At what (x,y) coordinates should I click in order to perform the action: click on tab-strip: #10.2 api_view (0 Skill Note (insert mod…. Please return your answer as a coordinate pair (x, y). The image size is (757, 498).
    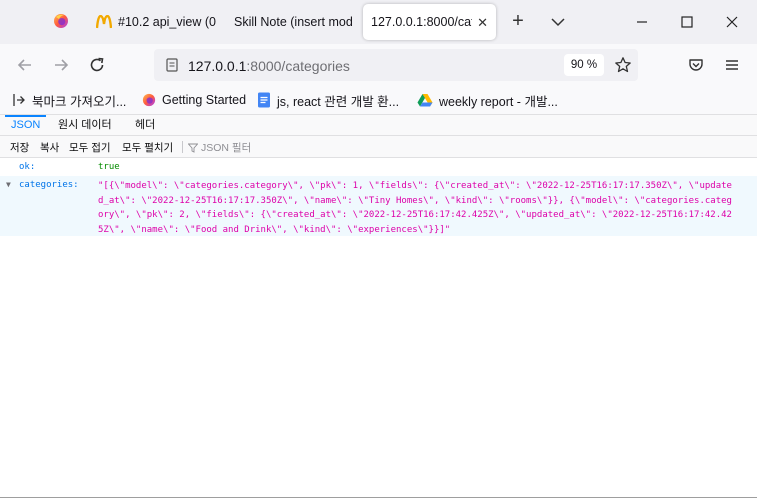
    Looking at the image, I should click on (378, 22).